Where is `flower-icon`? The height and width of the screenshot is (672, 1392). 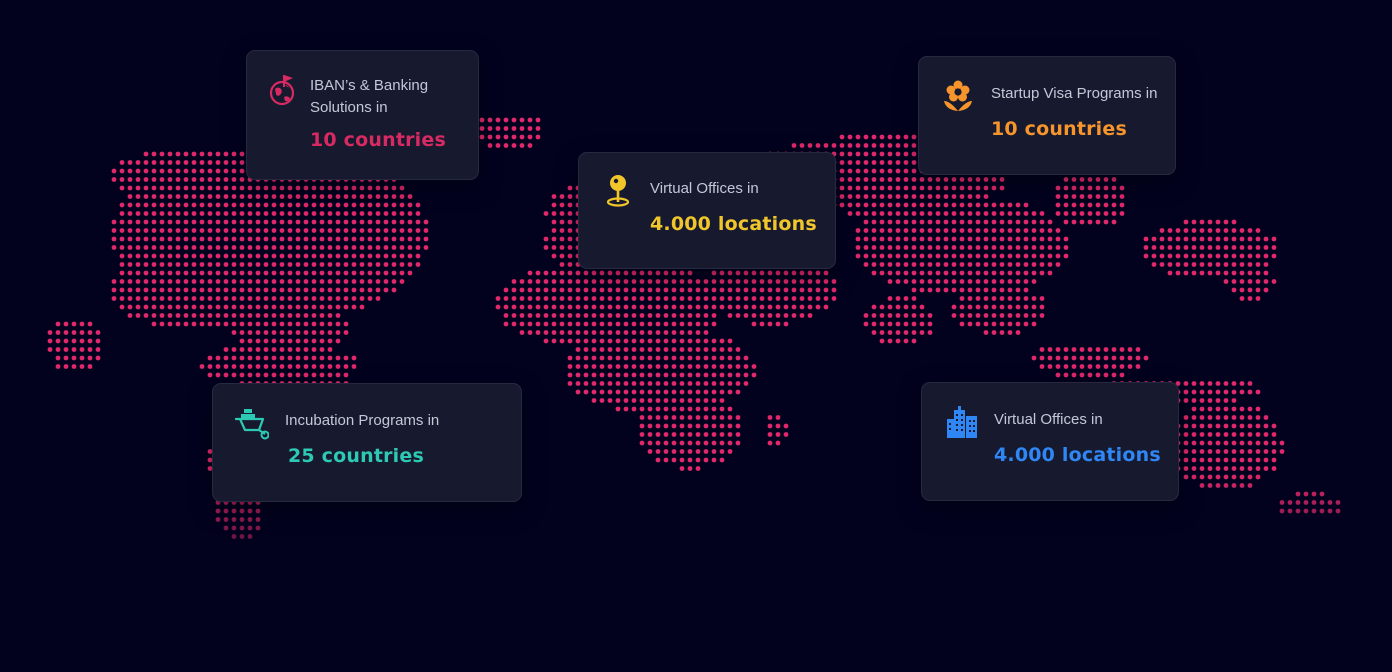 flower-icon is located at coordinates (958, 96).